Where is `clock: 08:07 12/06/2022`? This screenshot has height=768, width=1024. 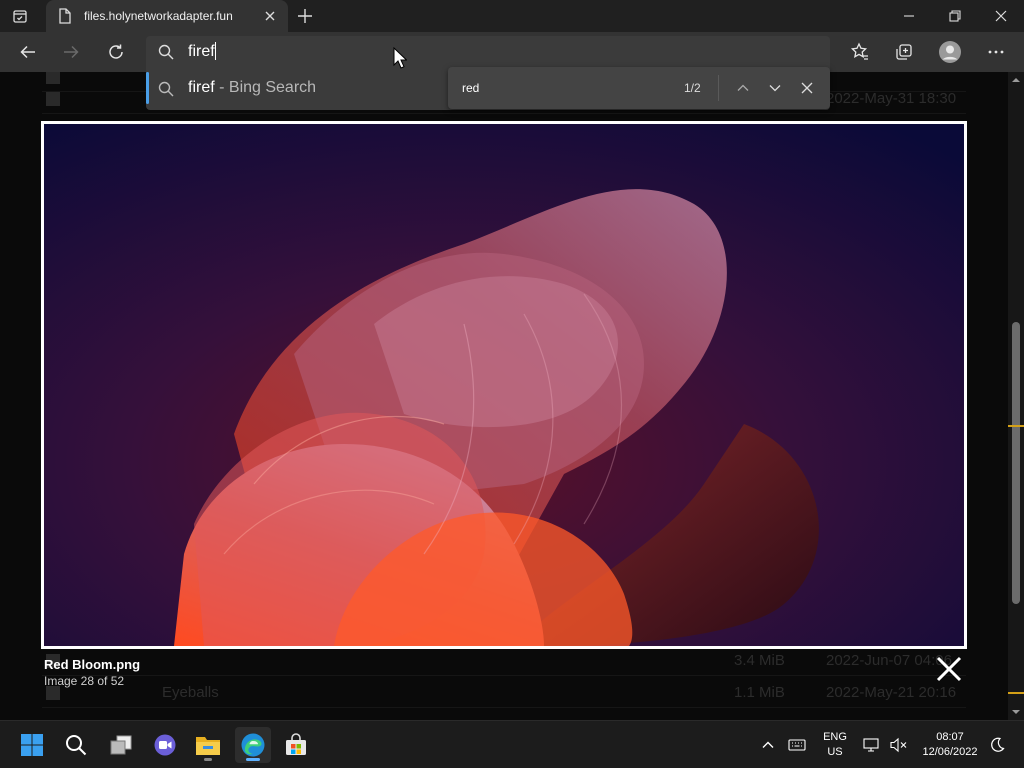 clock: 08:07 12/06/2022 is located at coordinates (950, 745).